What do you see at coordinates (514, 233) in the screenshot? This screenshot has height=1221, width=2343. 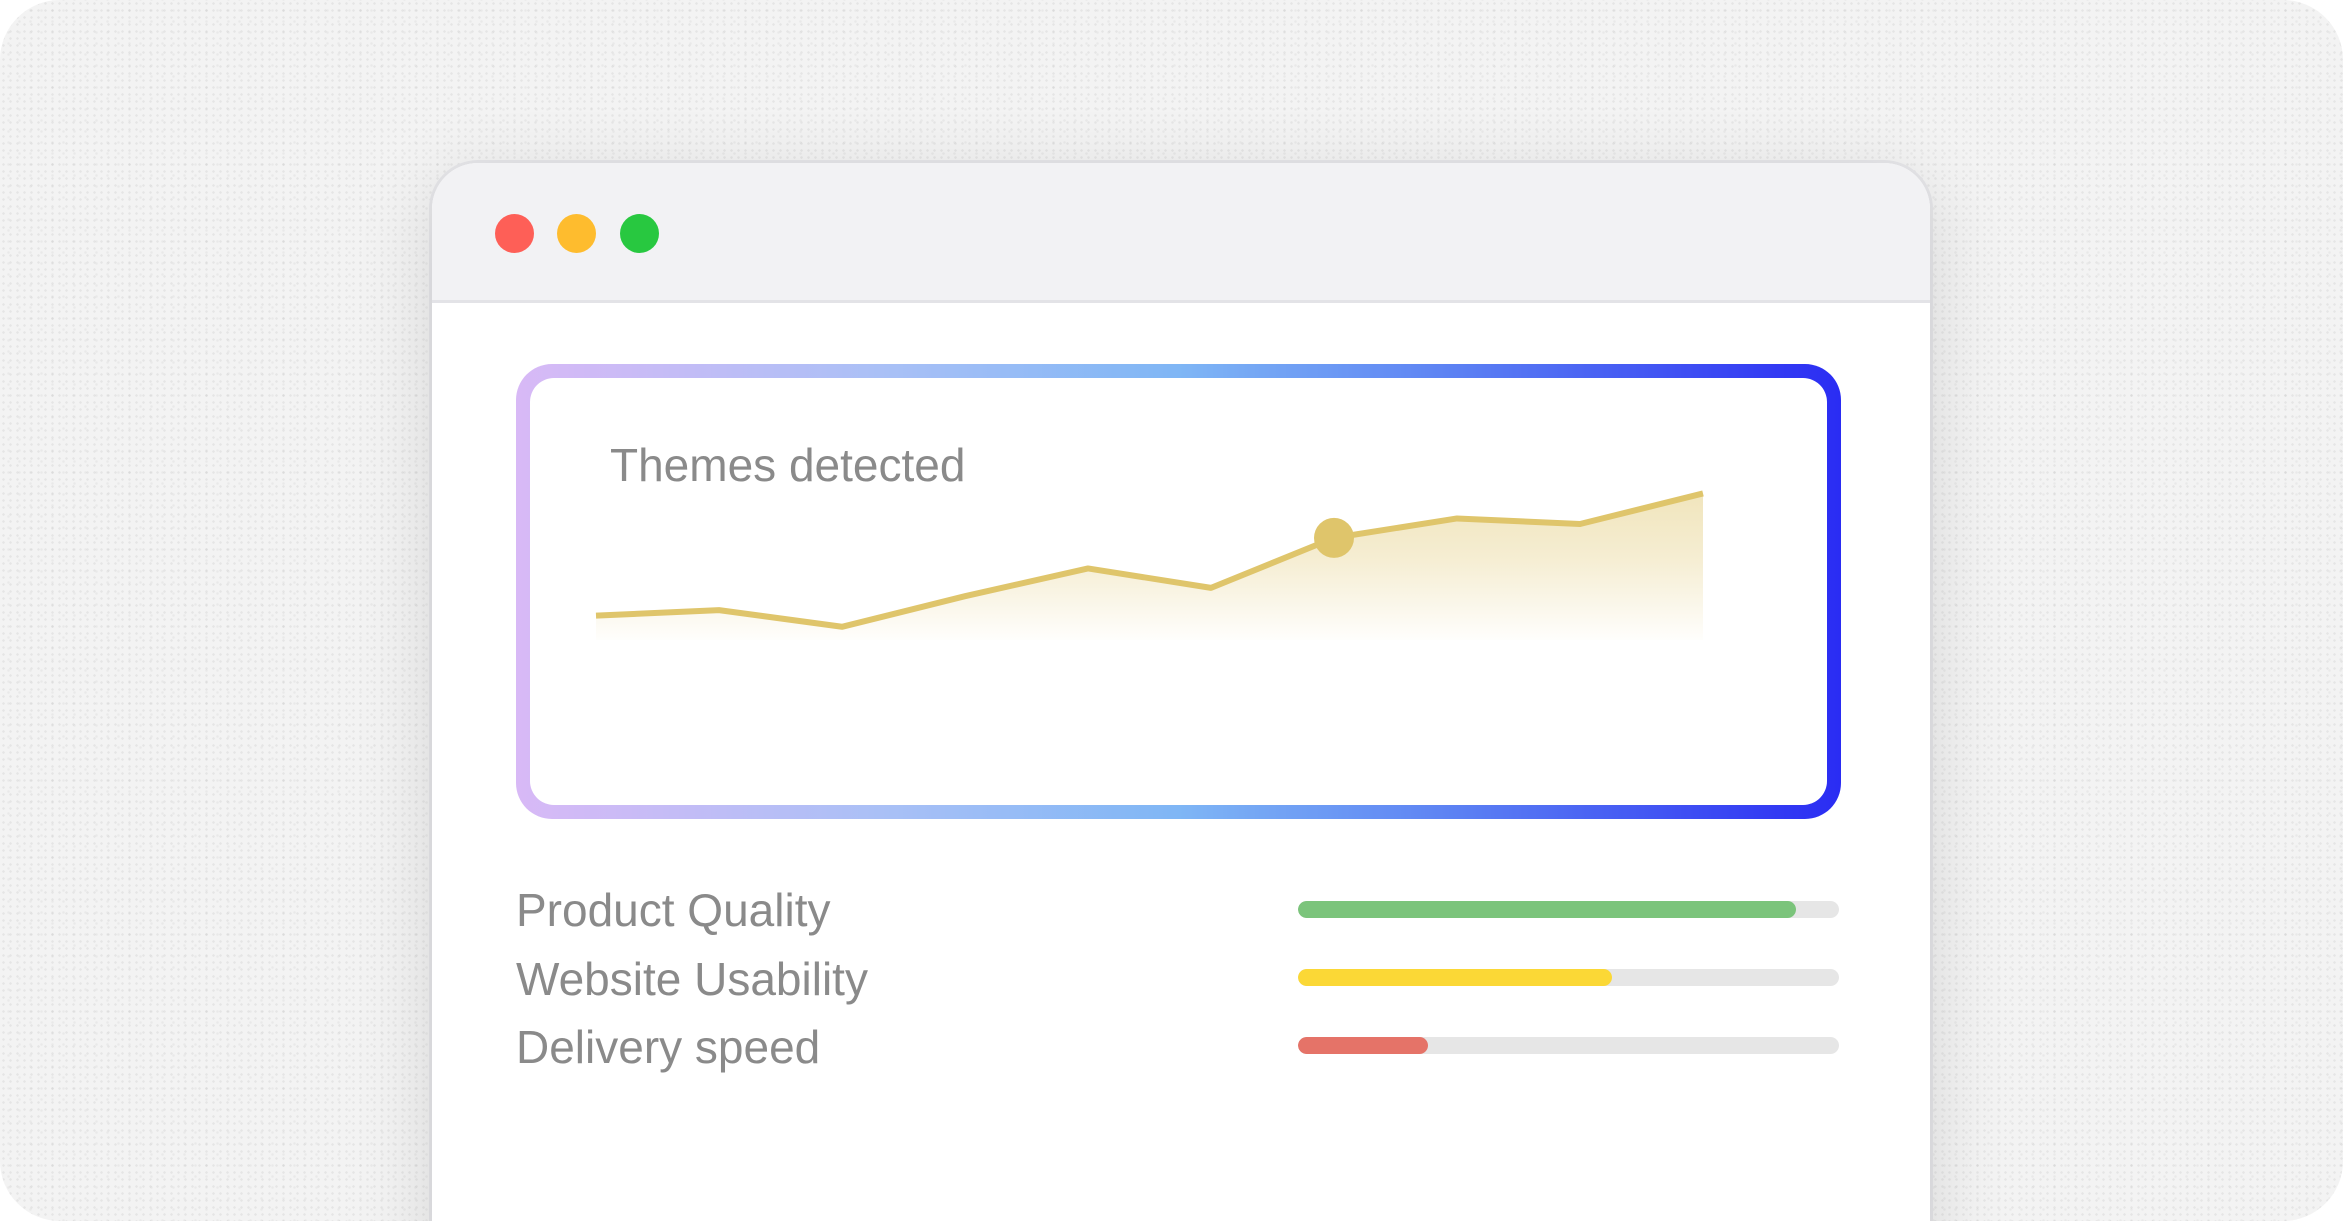 I see `close-window-button` at bounding box center [514, 233].